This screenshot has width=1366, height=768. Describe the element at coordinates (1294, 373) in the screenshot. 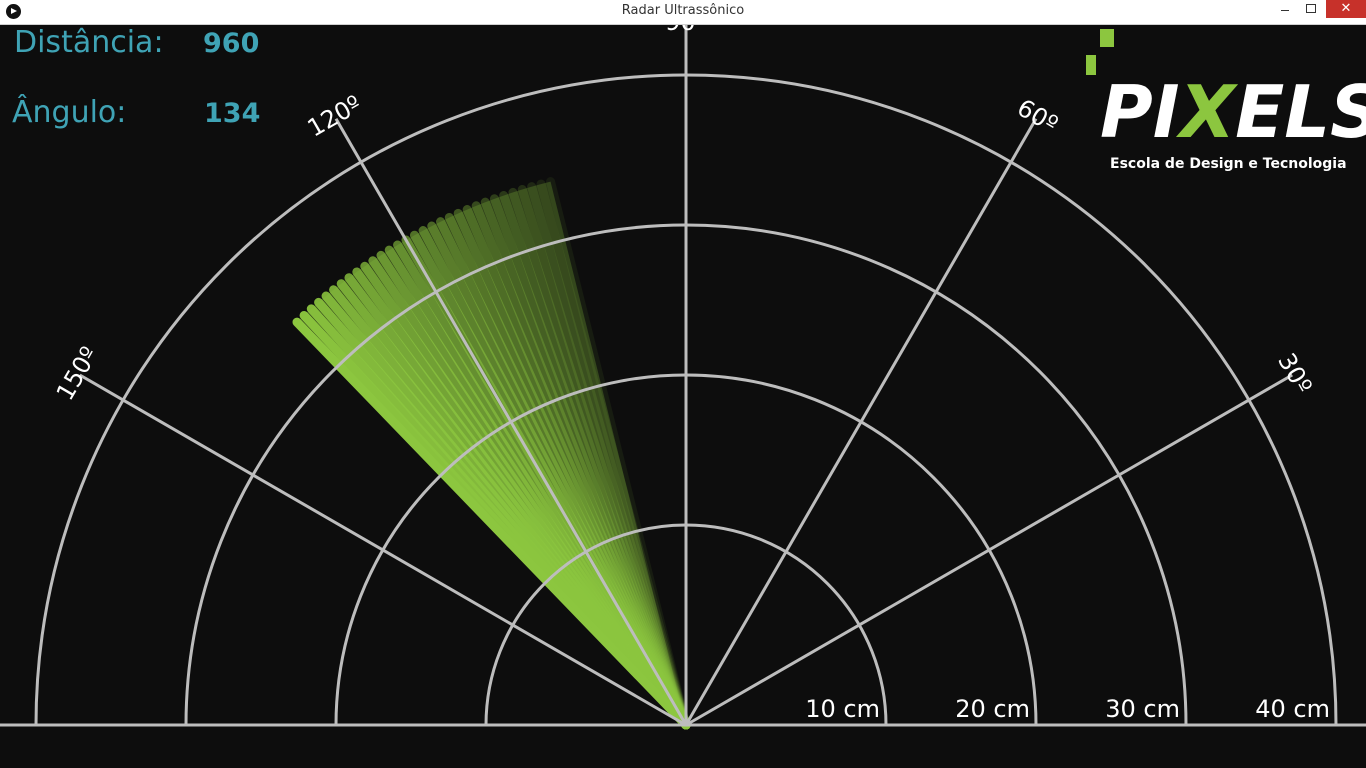

I see `angle-label-30: 30º` at that location.